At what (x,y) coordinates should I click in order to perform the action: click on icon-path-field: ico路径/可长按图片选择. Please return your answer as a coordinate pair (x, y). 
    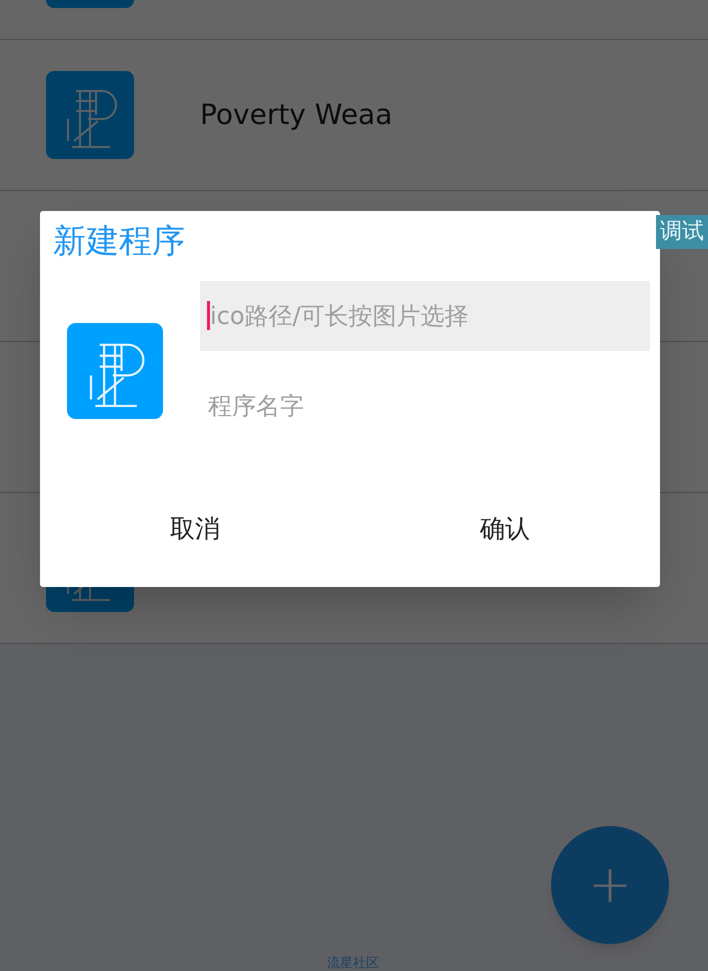
    Looking at the image, I should click on (425, 316).